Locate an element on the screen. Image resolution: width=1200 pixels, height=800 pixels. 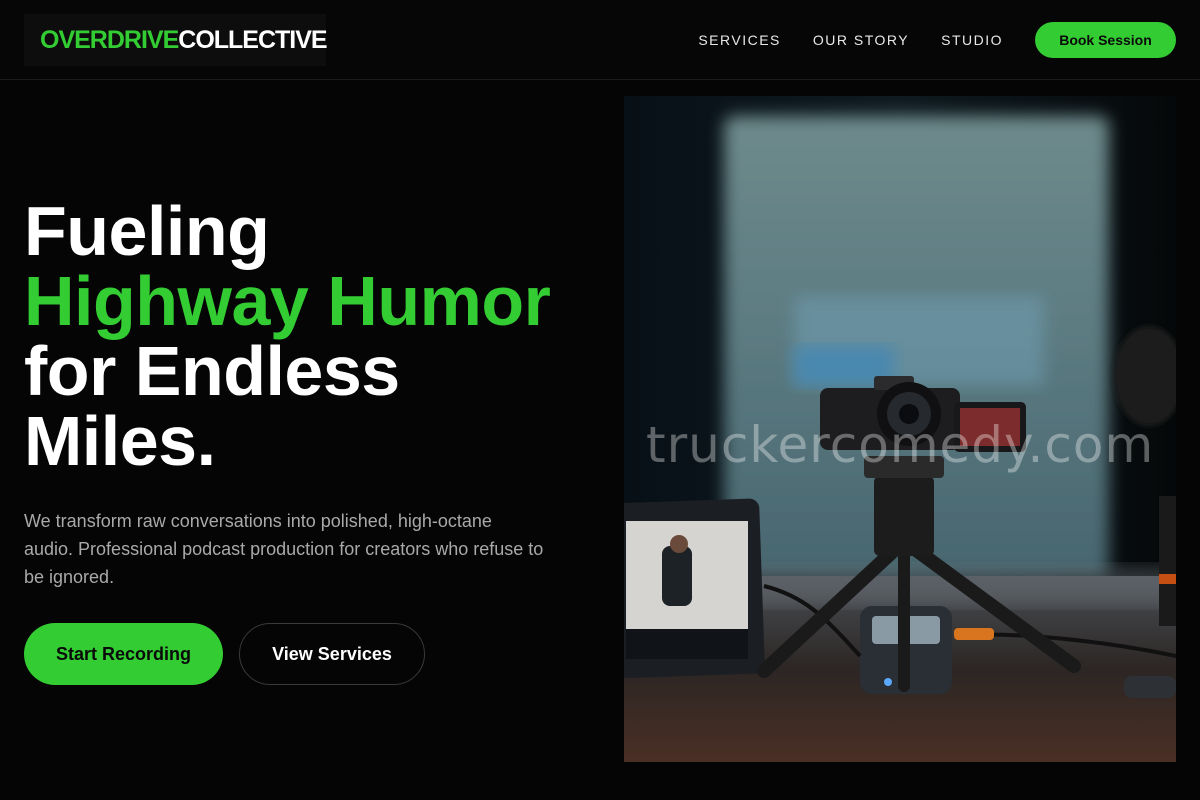
main-nav: SERVICES OUR STORY STUDIO Book Session is located at coordinates (949, 40).